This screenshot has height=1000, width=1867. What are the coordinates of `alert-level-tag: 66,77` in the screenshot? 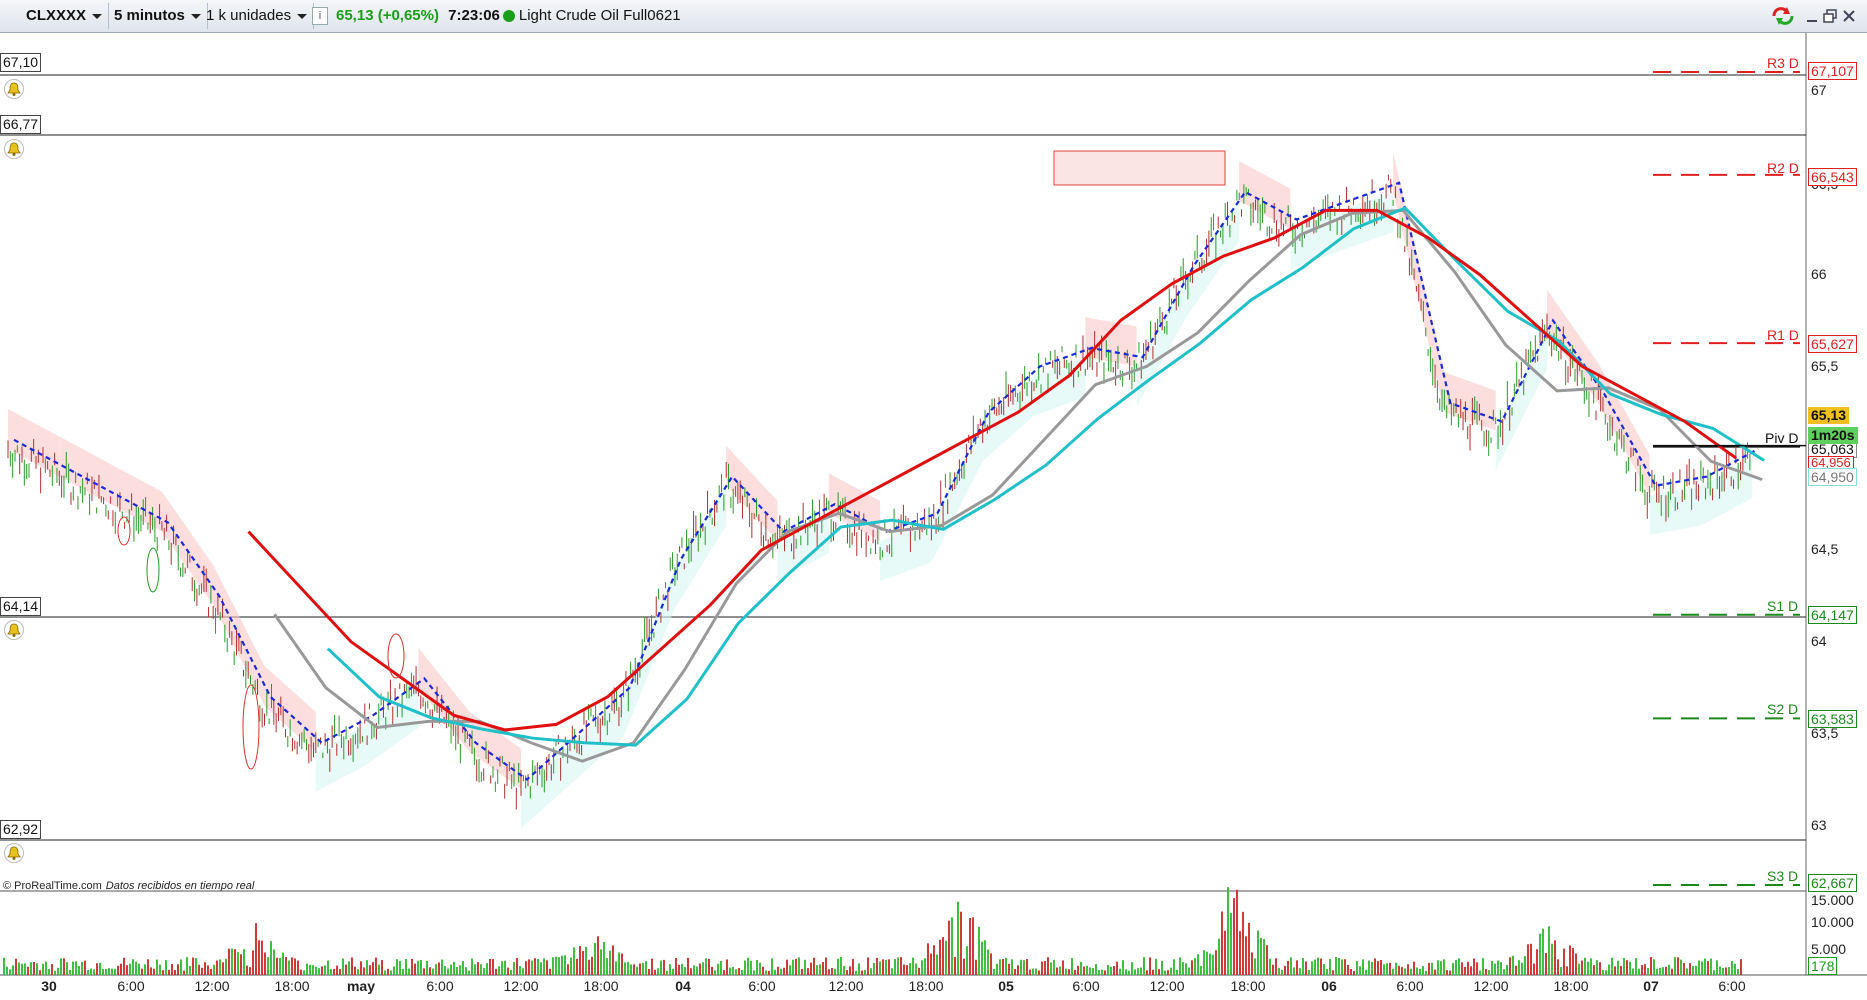 It's located at (21, 124).